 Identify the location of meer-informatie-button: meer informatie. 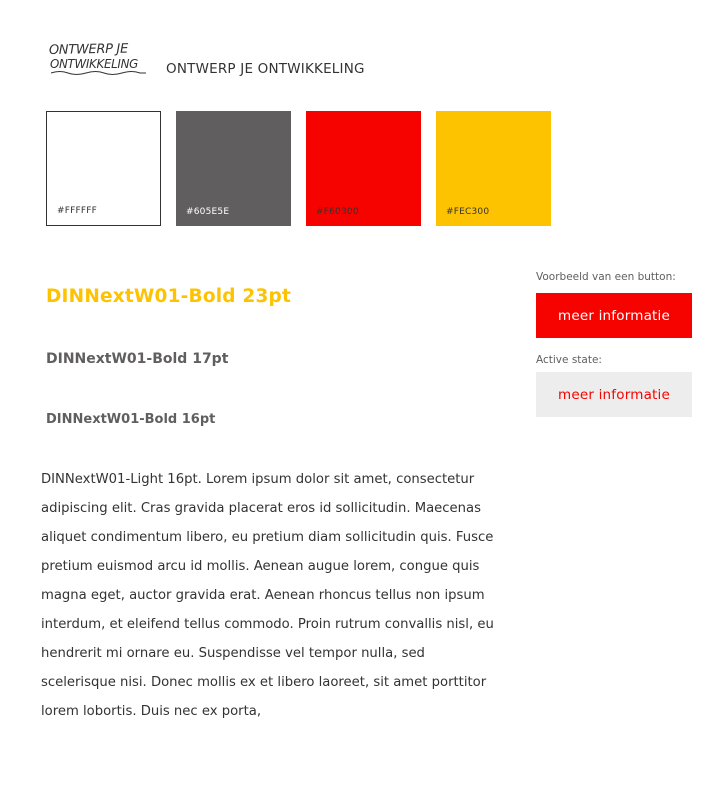
(614, 315).